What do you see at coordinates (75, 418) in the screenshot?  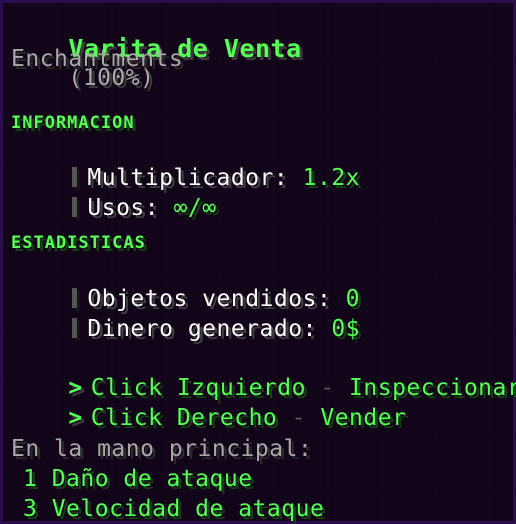 I see `chevron-right-icon: >` at bounding box center [75, 418].